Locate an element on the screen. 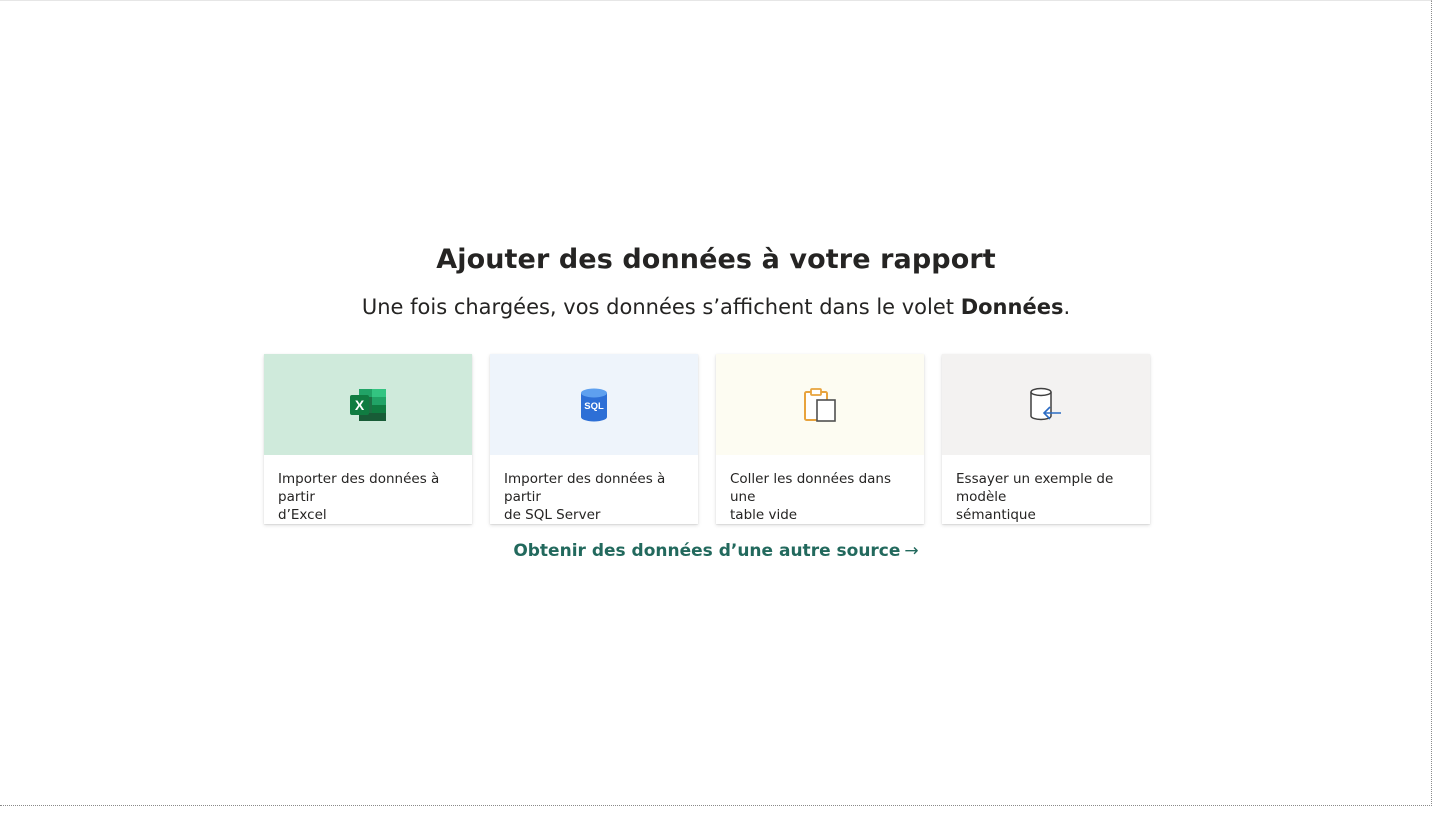  card-label: Importer des données à partir d’Excel is located at coordinates (359, 497).